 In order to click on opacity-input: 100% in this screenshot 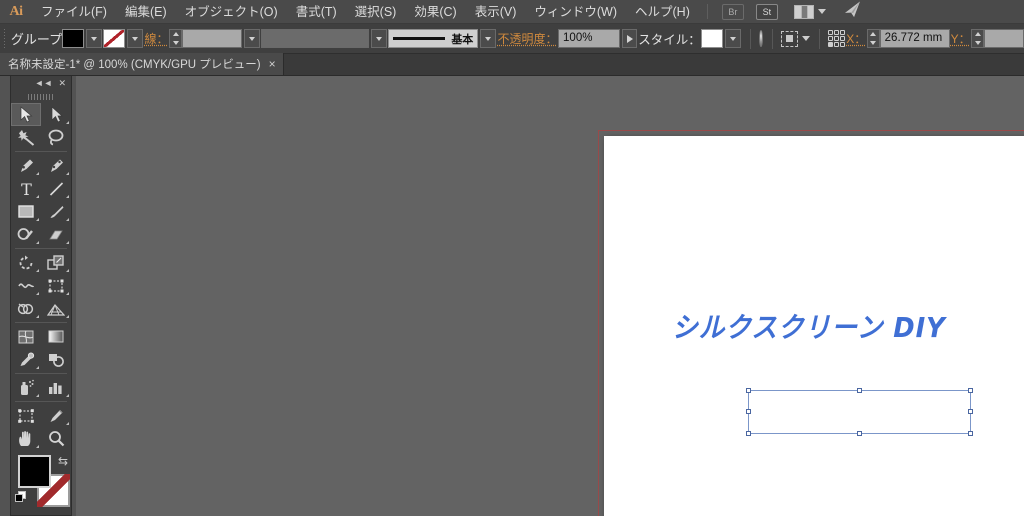, I will do `click(589, 38)`.